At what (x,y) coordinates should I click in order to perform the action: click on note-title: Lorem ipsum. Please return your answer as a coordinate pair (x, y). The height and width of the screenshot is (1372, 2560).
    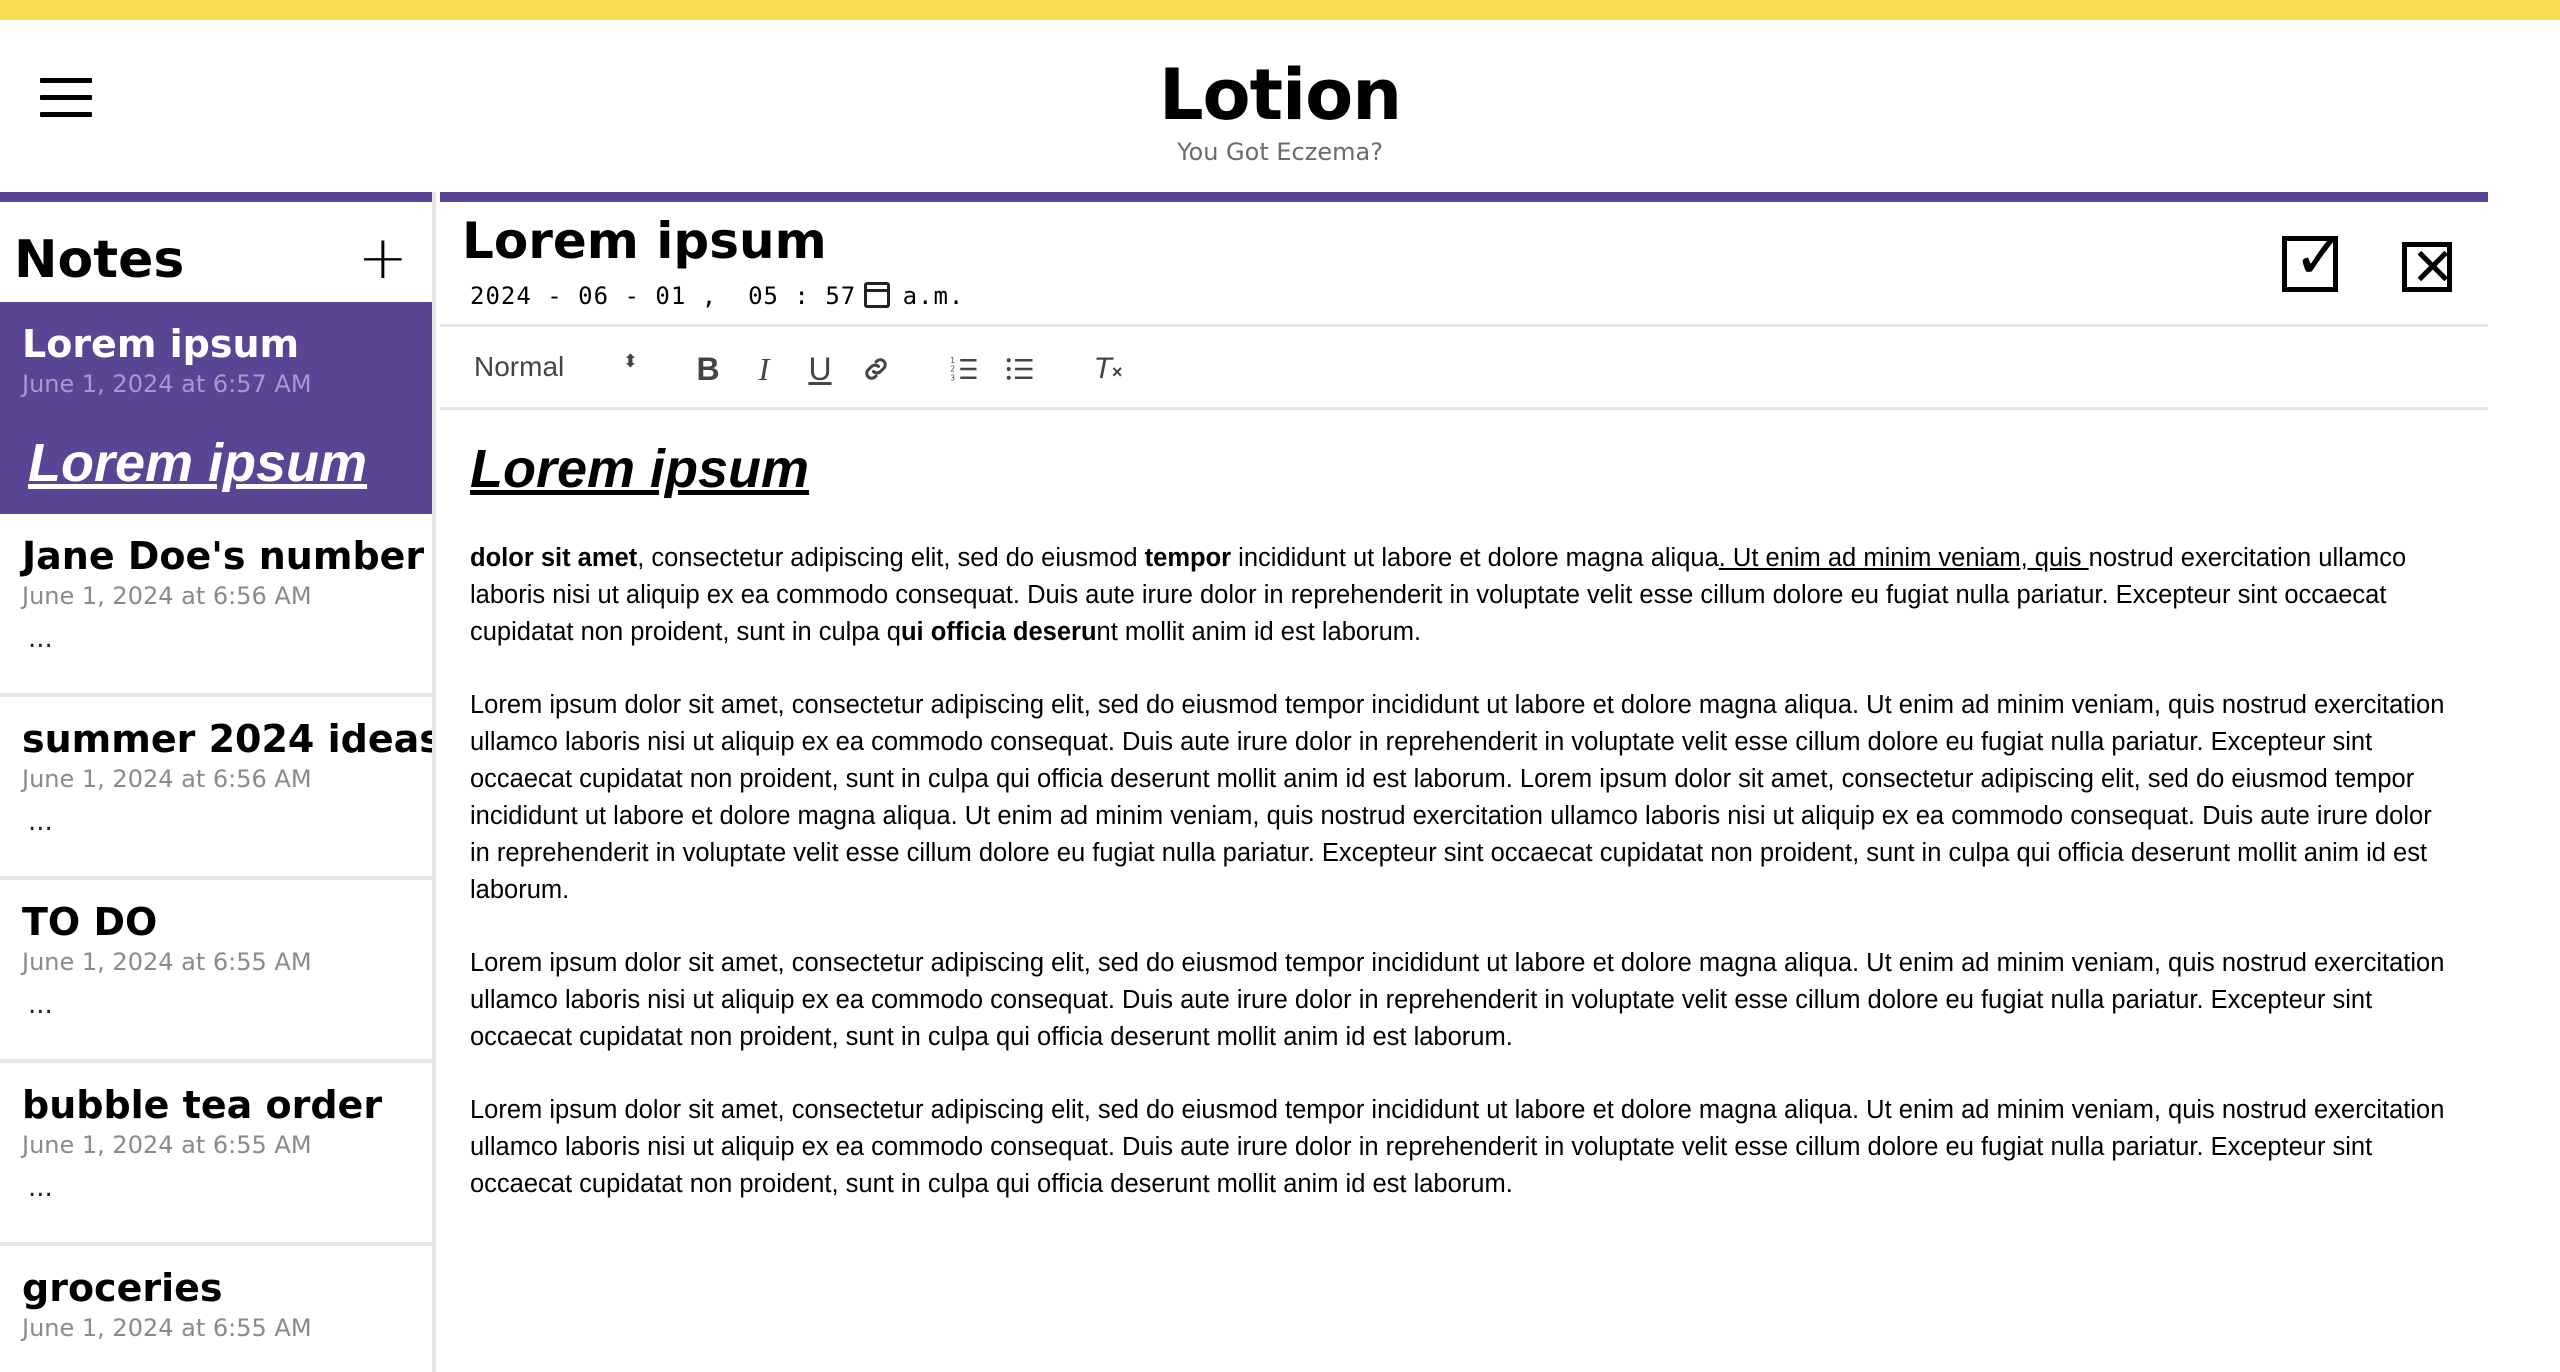
    Looking at the image, I should click on (161, 344).